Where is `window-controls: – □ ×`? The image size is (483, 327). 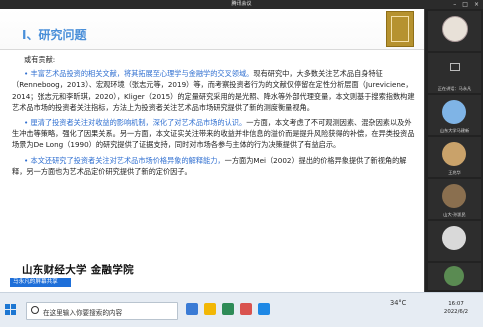 window-controls: – □ × is located at coordinates (466, 4).